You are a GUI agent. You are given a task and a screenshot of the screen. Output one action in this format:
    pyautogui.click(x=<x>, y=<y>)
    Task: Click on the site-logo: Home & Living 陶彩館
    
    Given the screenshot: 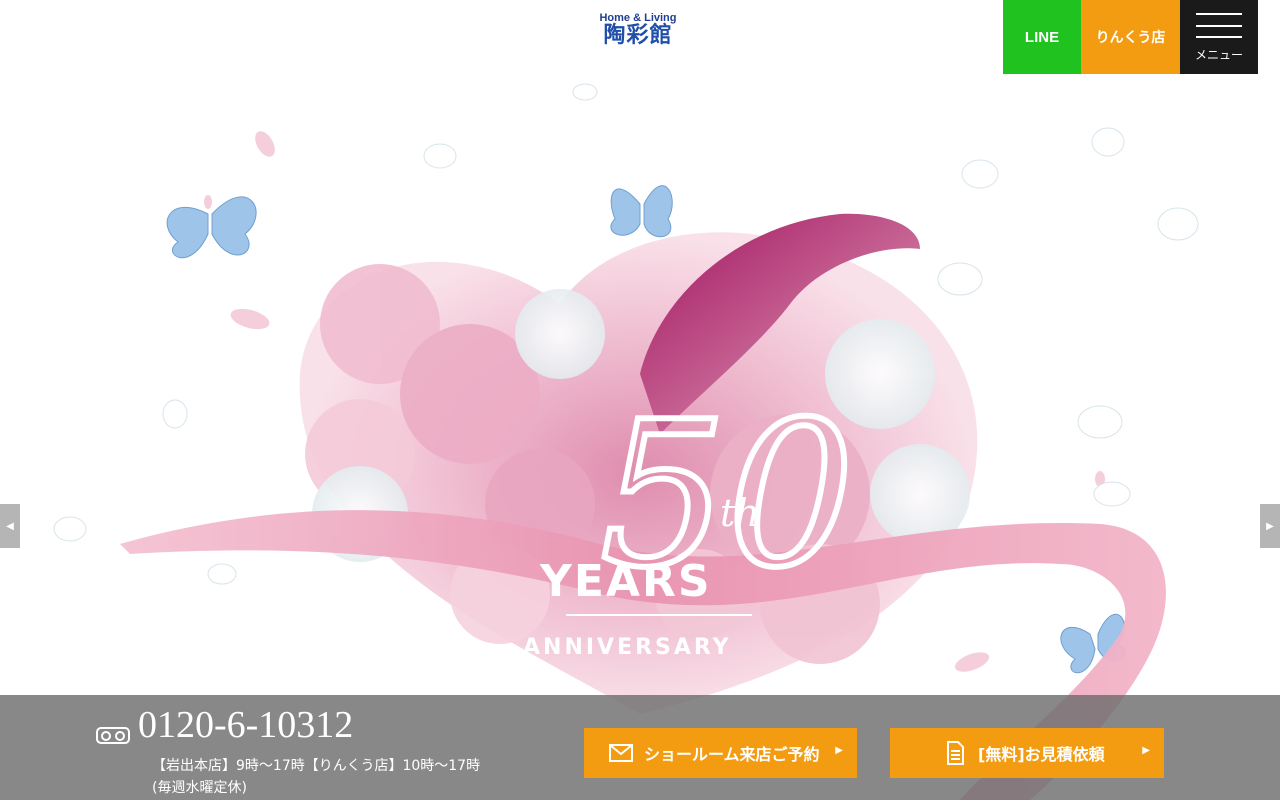 What is the action you would take?
    pyautogui.click(x=638, y=30)
    